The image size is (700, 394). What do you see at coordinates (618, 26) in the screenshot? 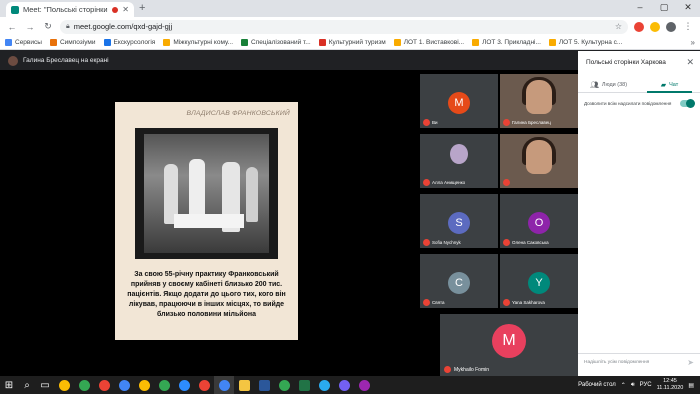
I see `bookmark-star-icon: ☆` at bounding box center [618, 26].